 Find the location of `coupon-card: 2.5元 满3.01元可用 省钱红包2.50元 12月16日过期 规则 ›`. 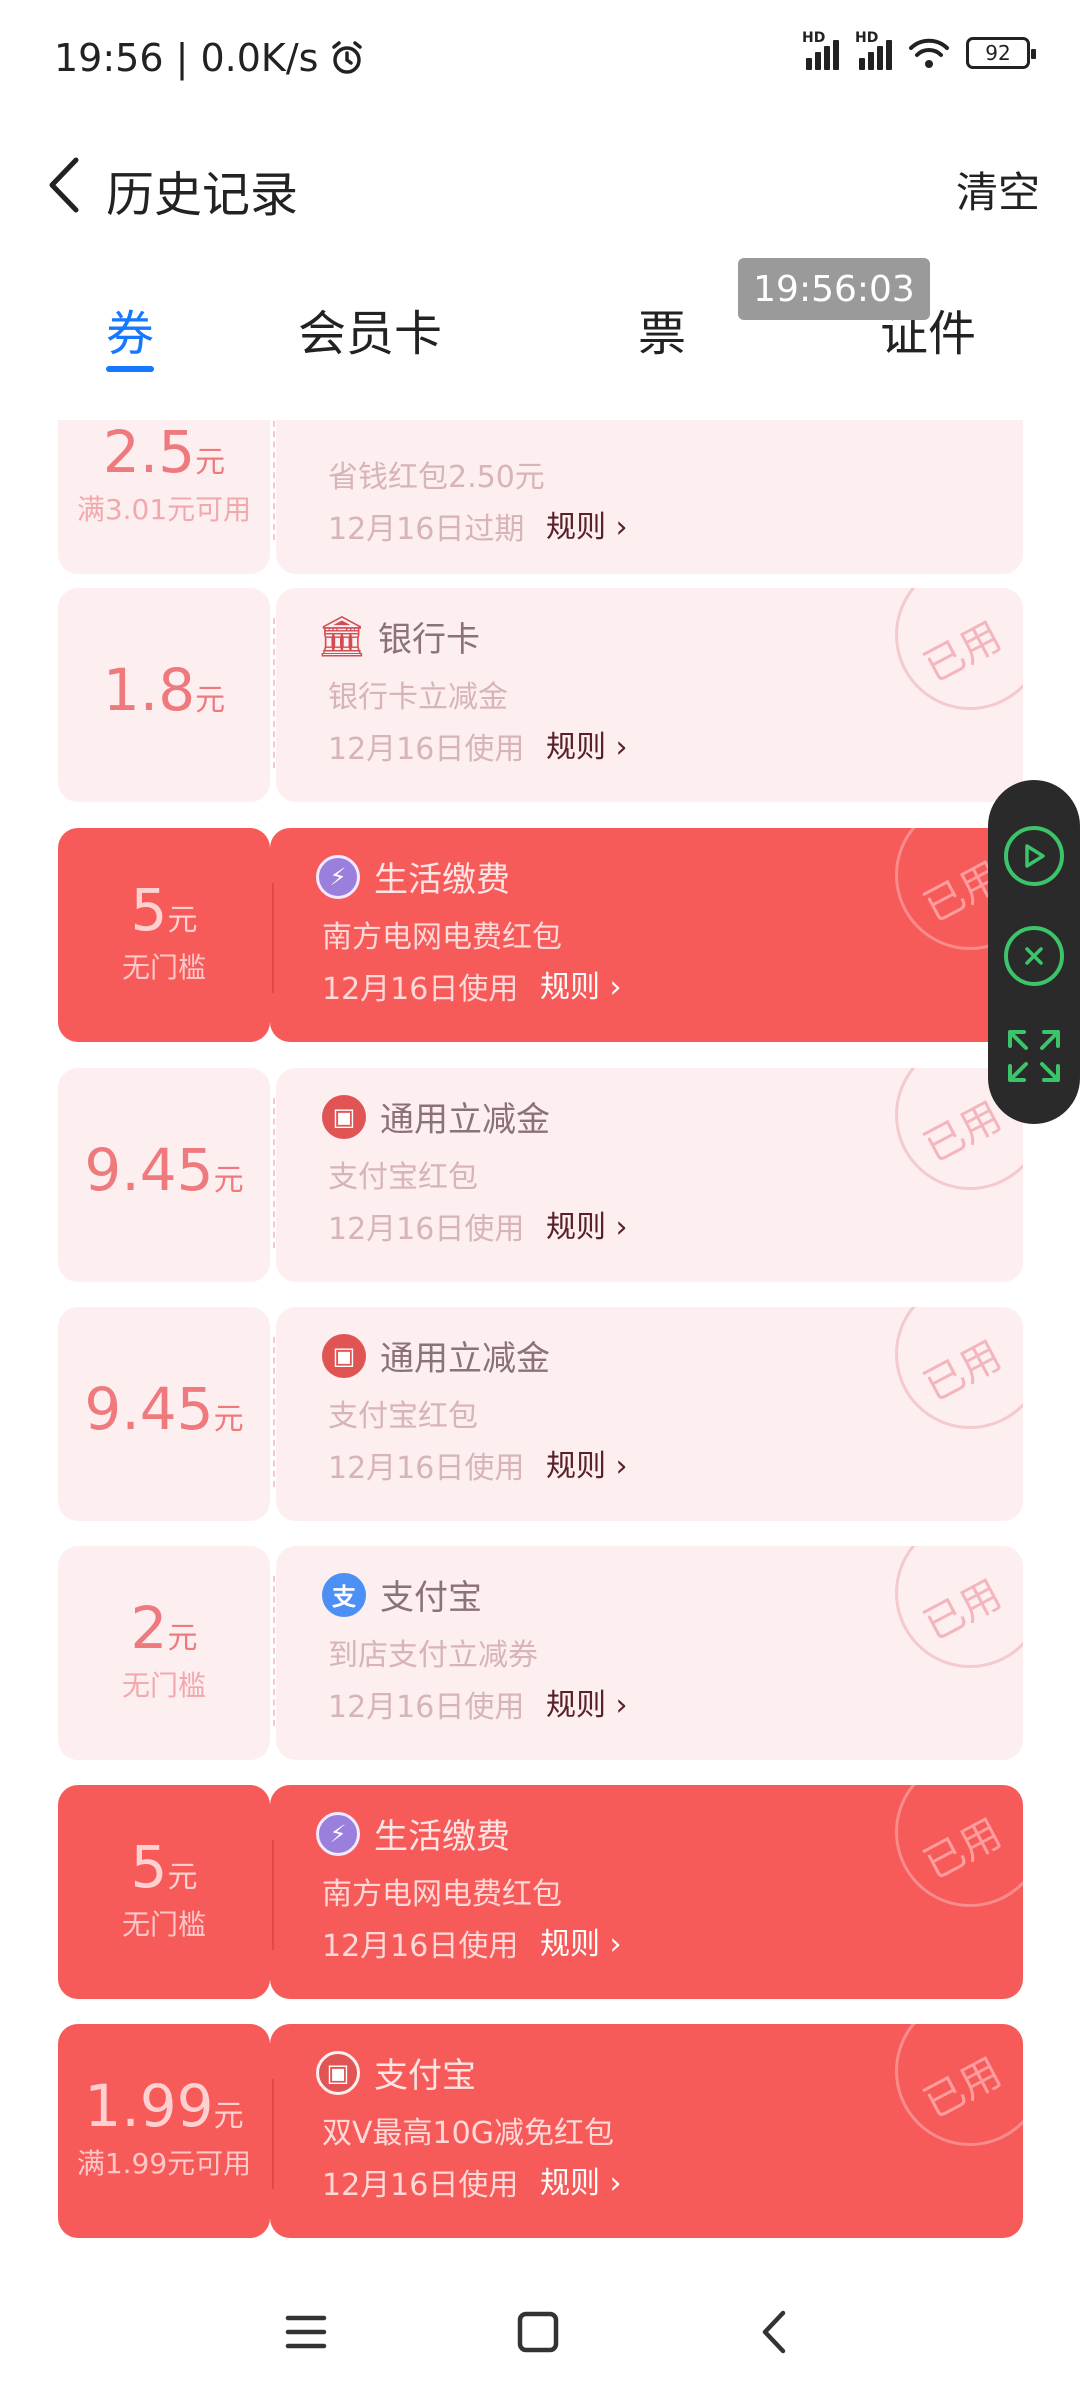

coupon-card: 2.5元 满3.01元可用 省钱红包2.50元 12月16日过期 规则 › is located at coordinates (540, 497).